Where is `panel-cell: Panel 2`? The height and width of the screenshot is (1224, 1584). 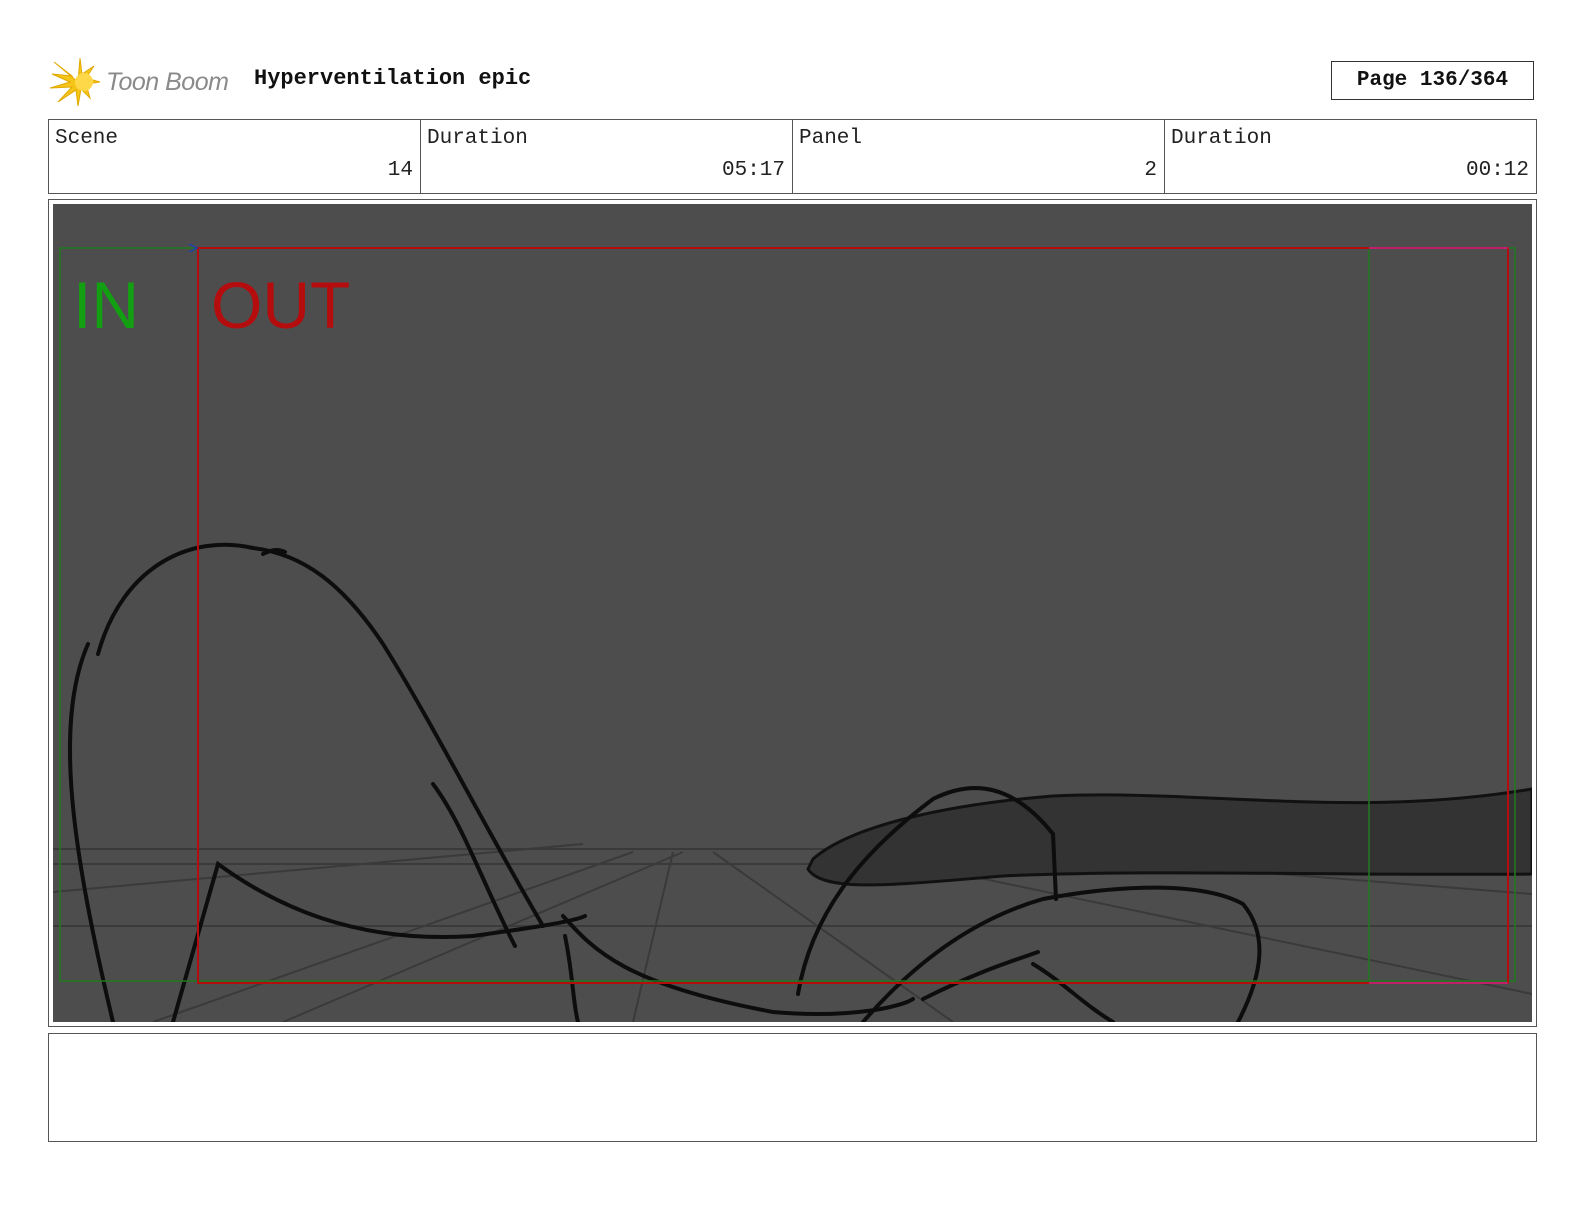 panel-cell: Panel 2 is located at coordinates (979, 156).